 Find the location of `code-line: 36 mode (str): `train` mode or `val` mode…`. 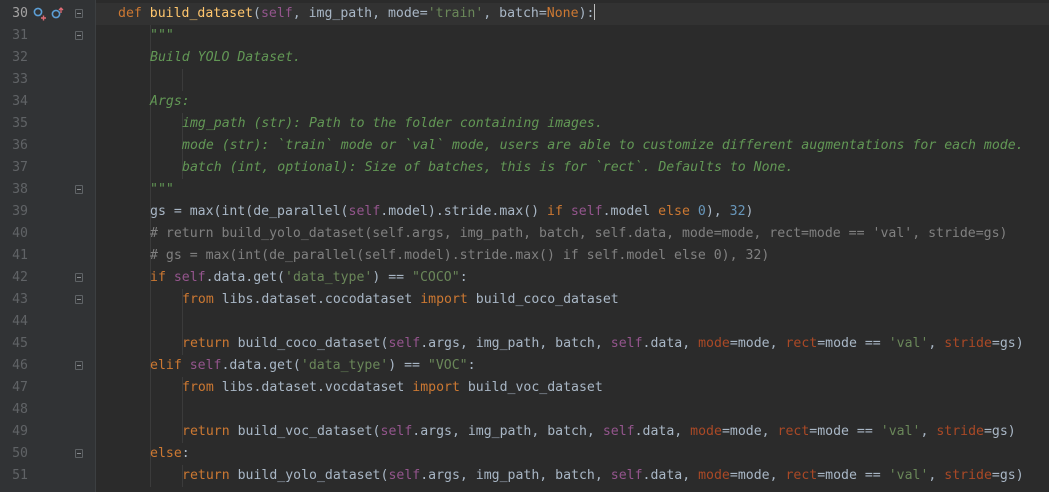

code-line: 36 mode (str): `train` mode or `val` mode… is located at coordinates (524, 146).